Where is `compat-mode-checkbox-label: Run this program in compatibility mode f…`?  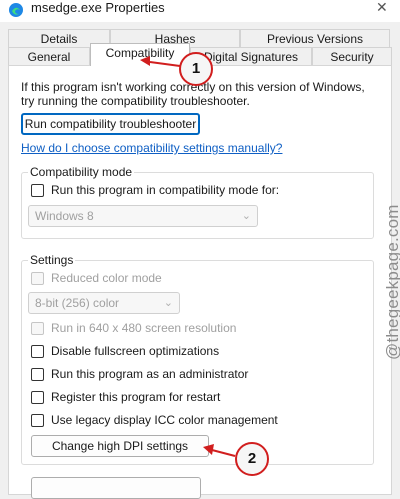
compat-mode-checkbox-label: Run this program in compatibility mode f… is located at coordinates (165, 190).